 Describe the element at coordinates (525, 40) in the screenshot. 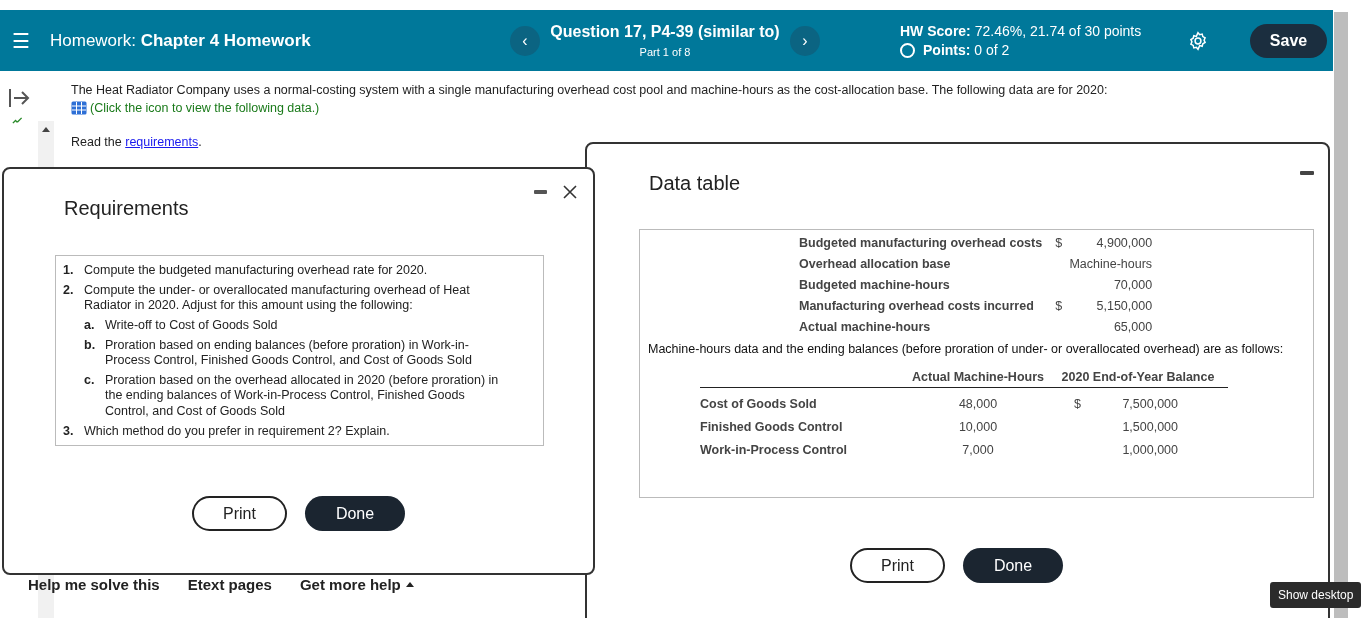

I see `previous-button: ‹` at that location.